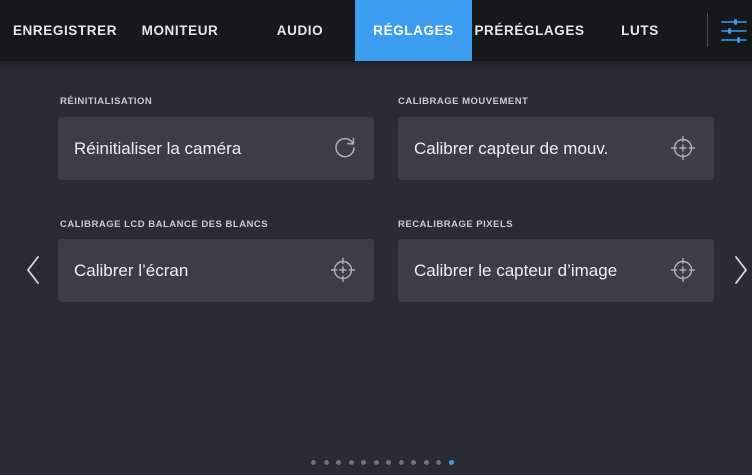 The image size is (752, 475). Describe the element at coordinates (300, 30) in the screenshot. I see `tab-audio: AUDIO` at that location.